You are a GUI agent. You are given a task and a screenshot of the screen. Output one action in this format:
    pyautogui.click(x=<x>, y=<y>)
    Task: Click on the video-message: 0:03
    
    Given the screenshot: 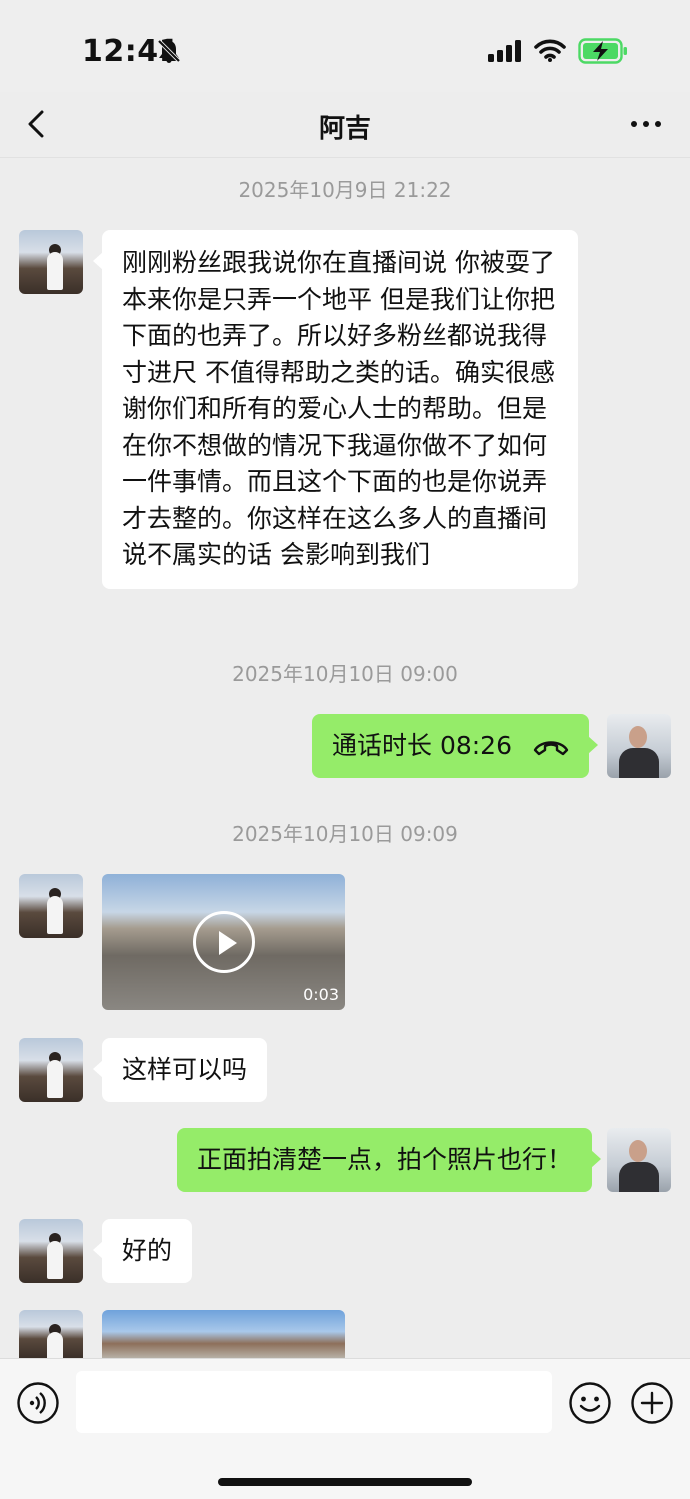 What is the action you would take?
    pyautogui.click(x=223, y=942)
    